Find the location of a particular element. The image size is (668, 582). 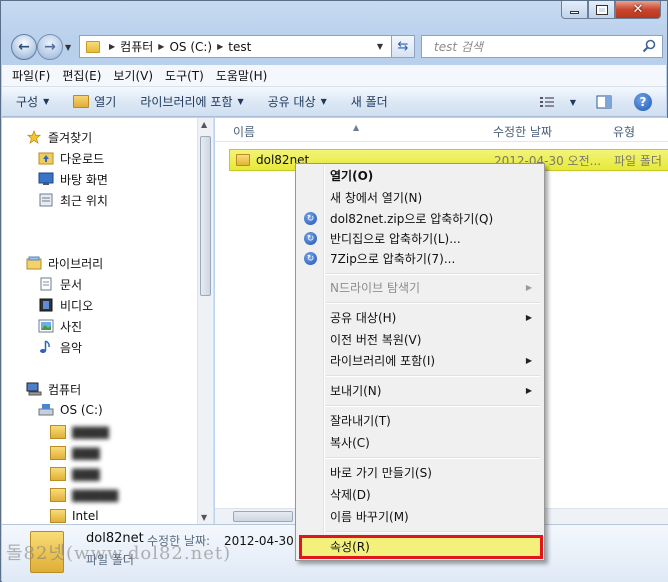

breadcrumb-os-drive: OS (C:) is located at coordinates (190, 47).